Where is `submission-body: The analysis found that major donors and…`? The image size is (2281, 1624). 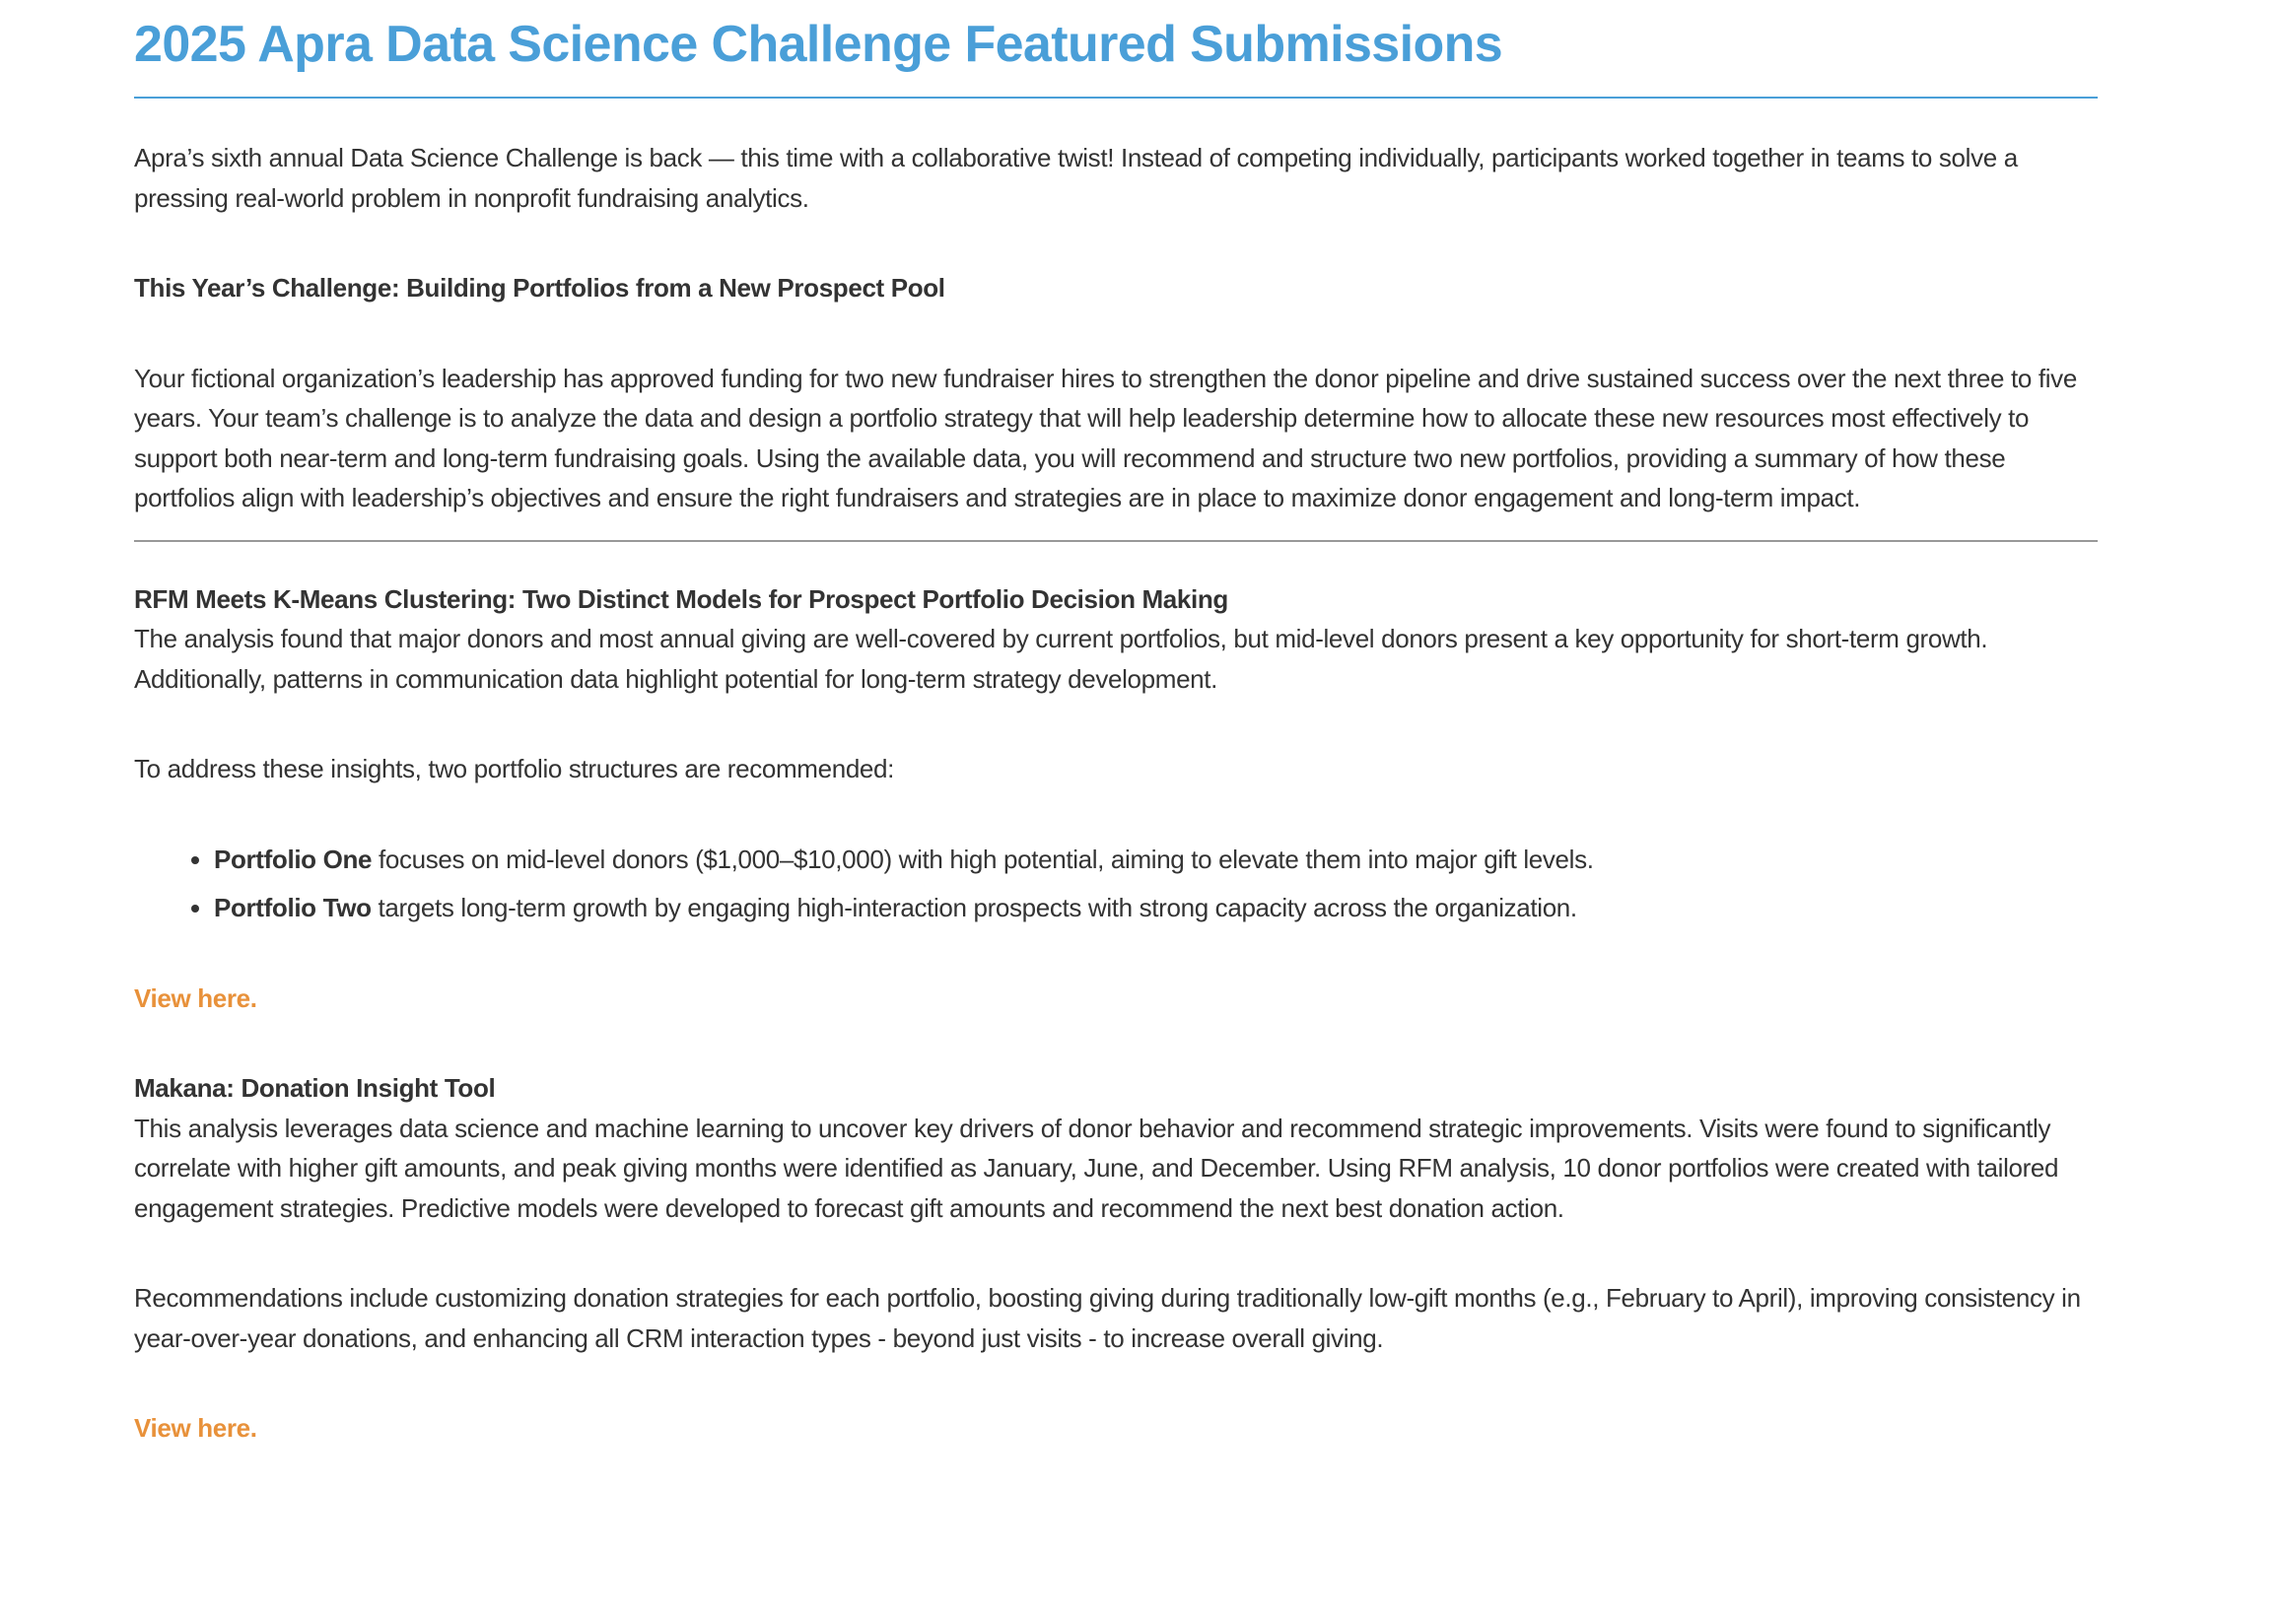 submission-body: The analysis found that major donors and… is located at coordinates (1061, 659).